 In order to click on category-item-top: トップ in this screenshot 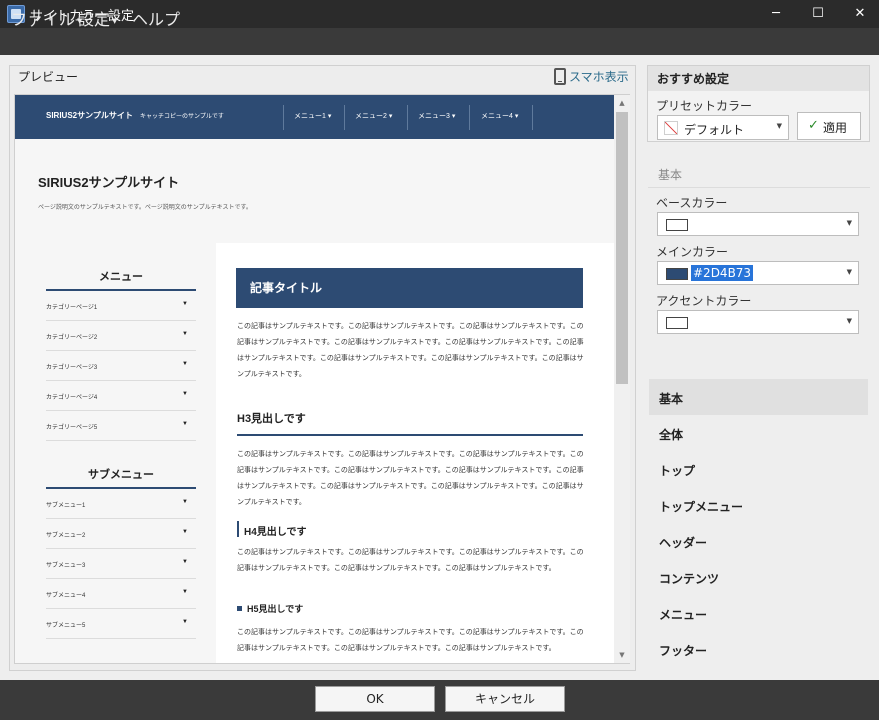, I will do `click(758, 469)`.